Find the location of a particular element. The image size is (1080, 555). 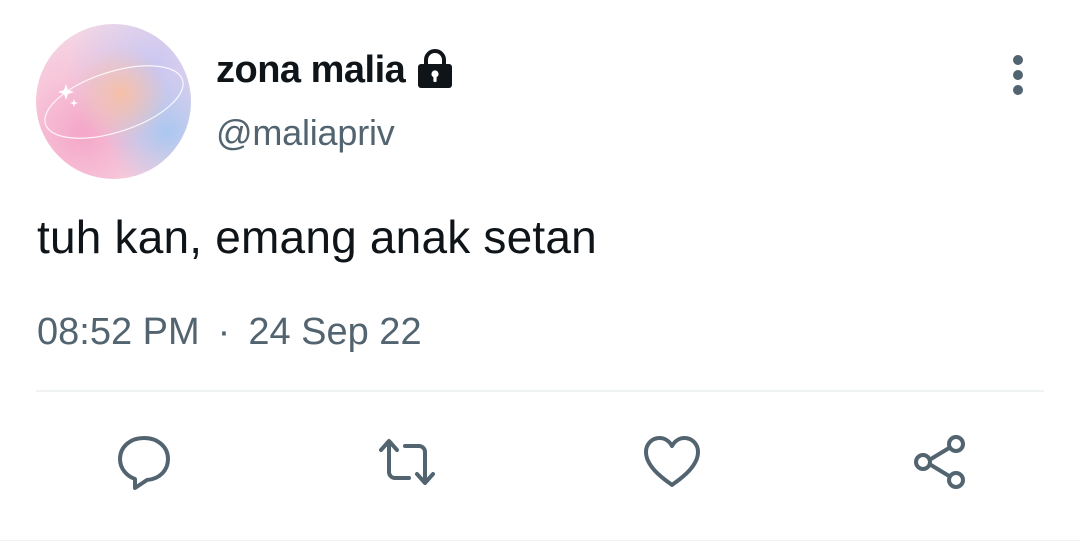

share-button is located at coordinates (940, 462).